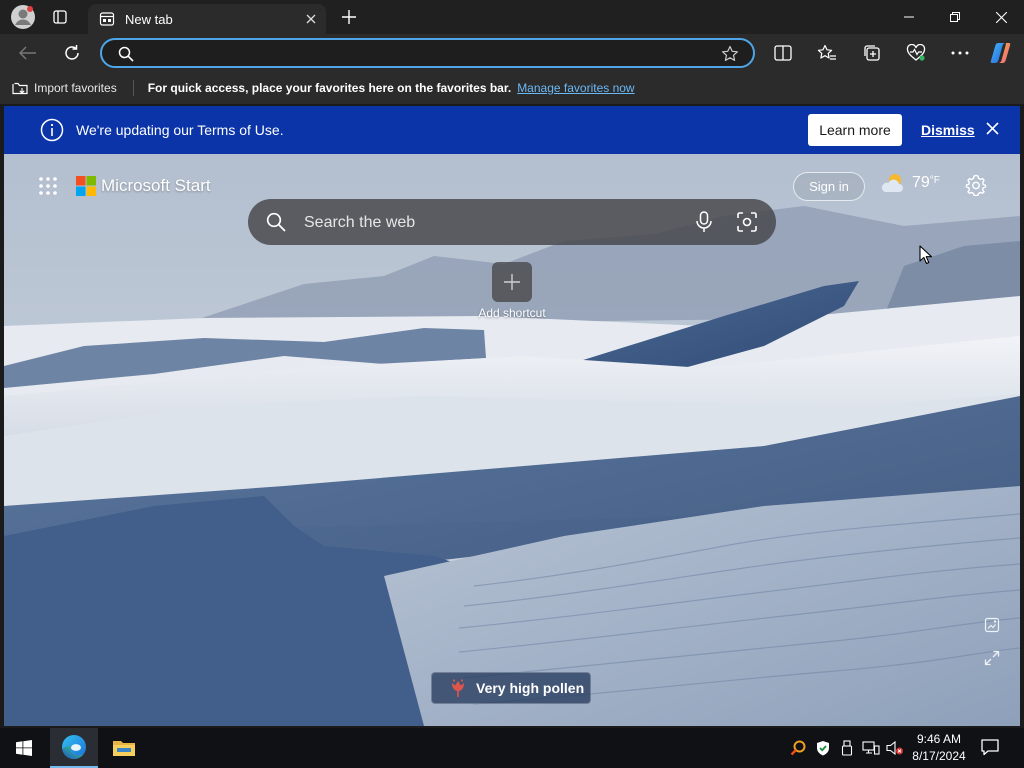 The height and width of the screenshot is (768, 1024). What do you see at coordinates (847, 748) in the screenshot?
I see `usb-device-icon` at bounding box center [847, 748].